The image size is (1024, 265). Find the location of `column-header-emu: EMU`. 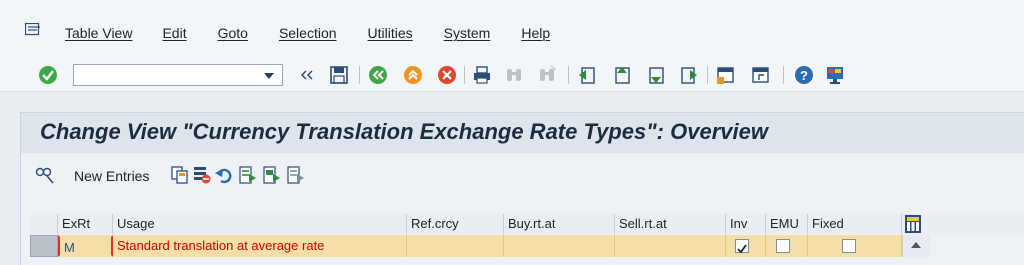

column-header-emu: EMU is located at coordinates (787, 224).